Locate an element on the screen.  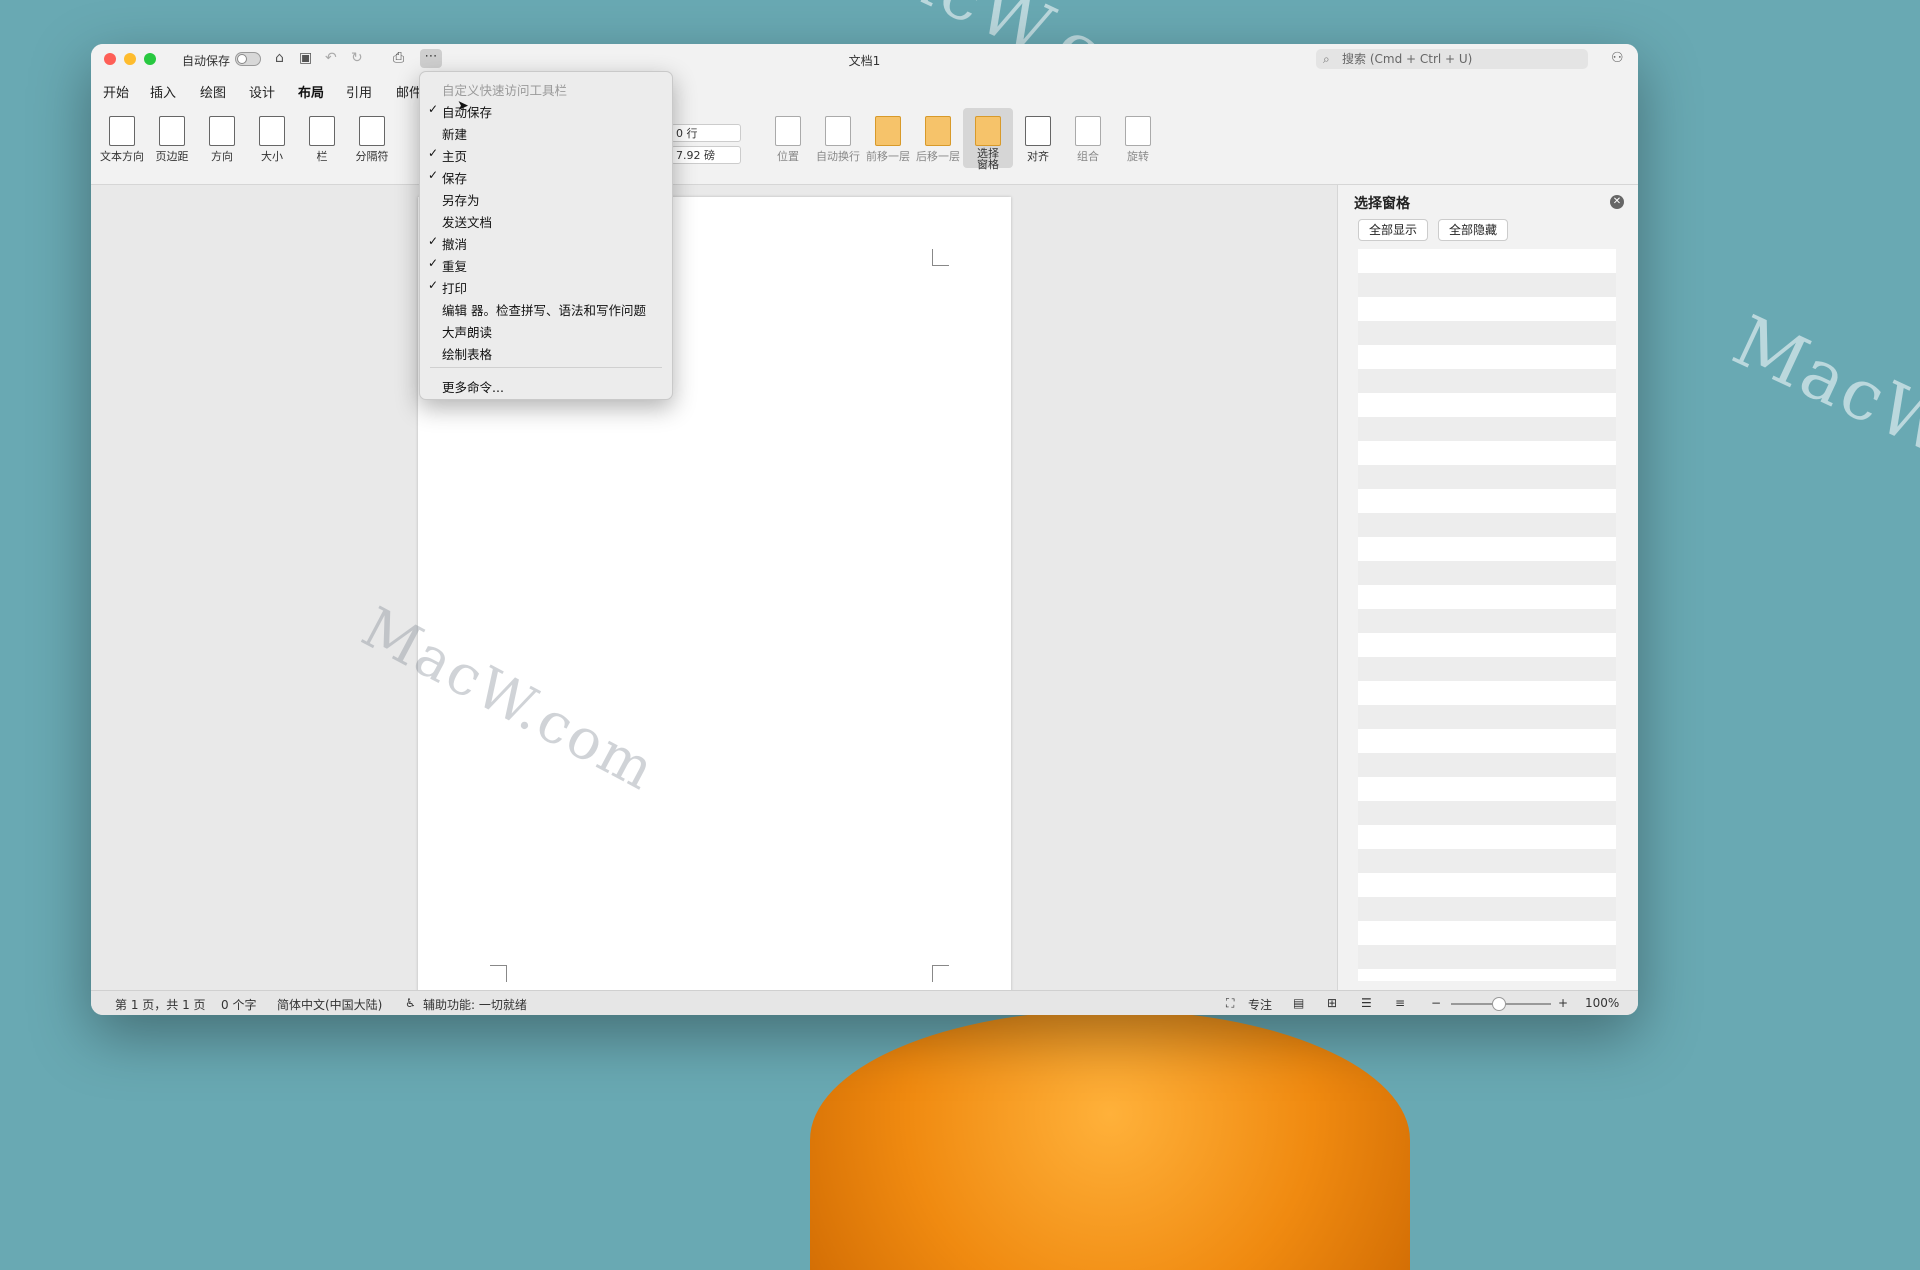
selection-pane-icon is located at coordinates (988, 131).